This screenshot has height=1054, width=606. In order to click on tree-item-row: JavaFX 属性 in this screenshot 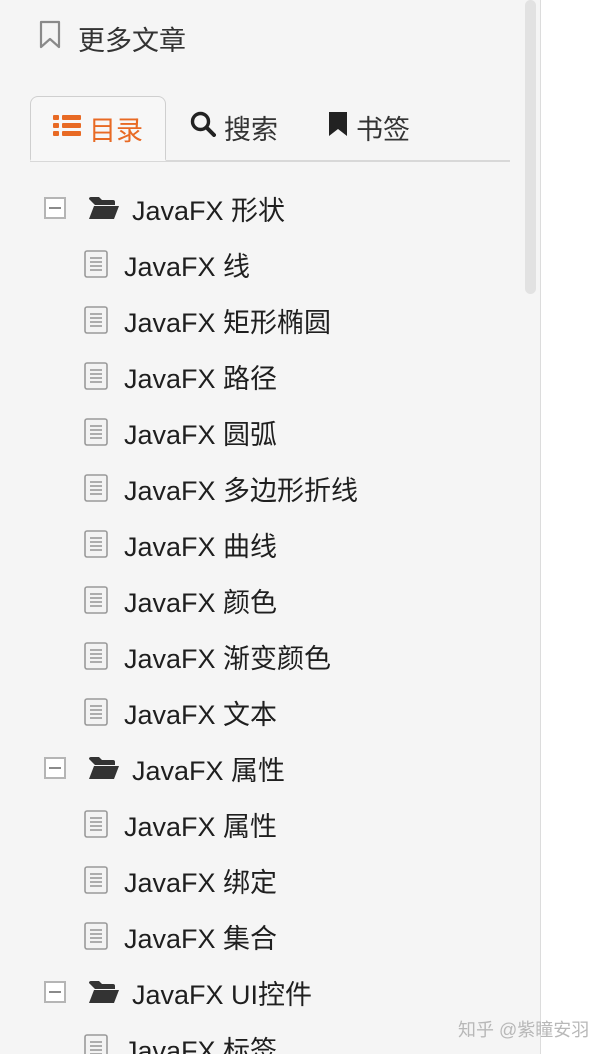, I will do `click(180, 824)`.